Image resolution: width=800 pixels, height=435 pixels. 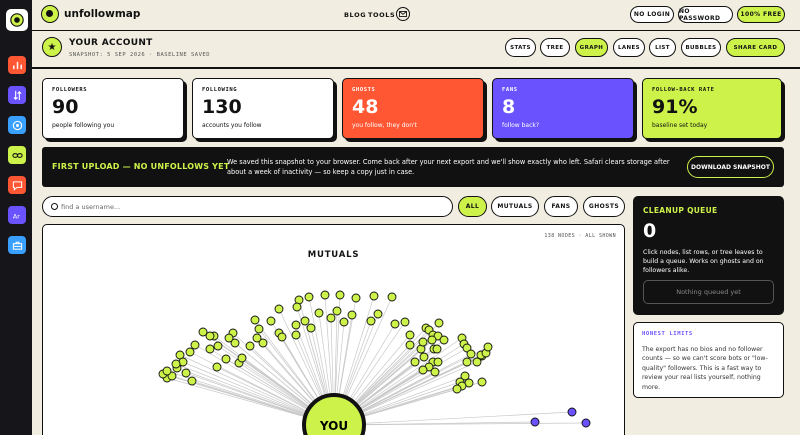 What do you see at coordinates (520, 47) in the screenshot?
I see `view-stats-button: STATS` at bounding box center [520, 47].